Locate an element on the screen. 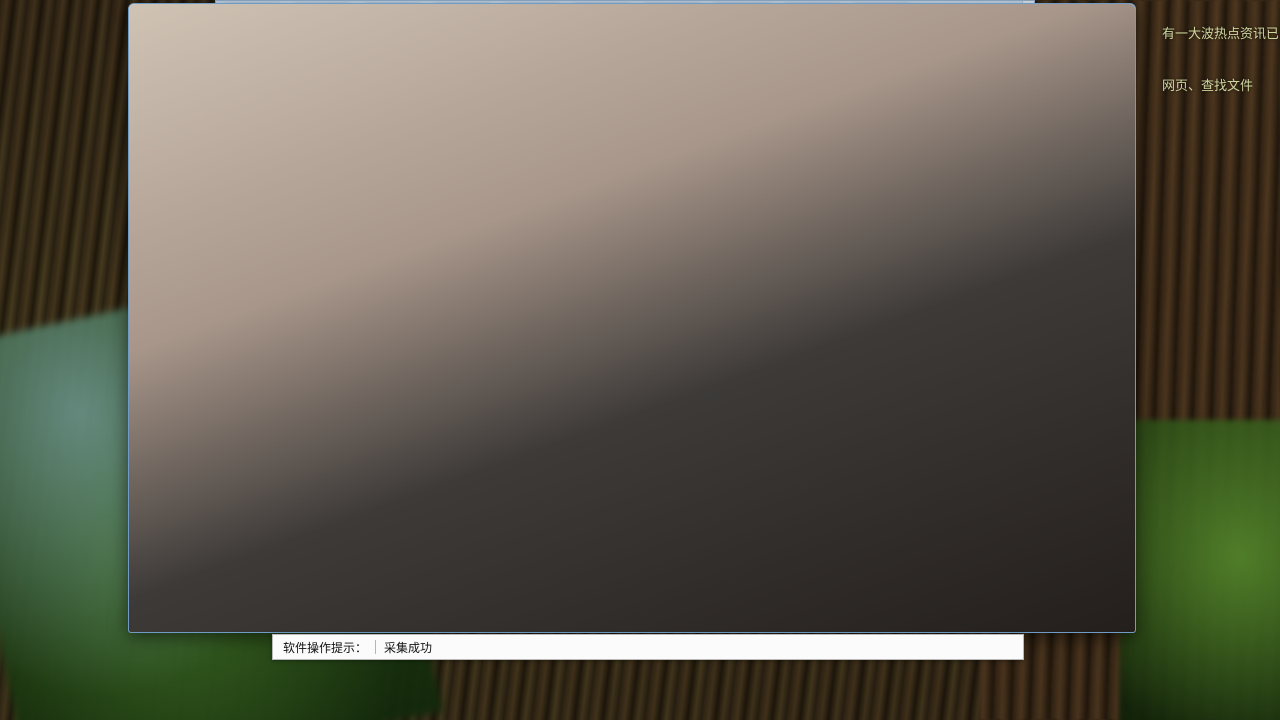  toast-message: 采集成功 is located at coordinates (408, 647).